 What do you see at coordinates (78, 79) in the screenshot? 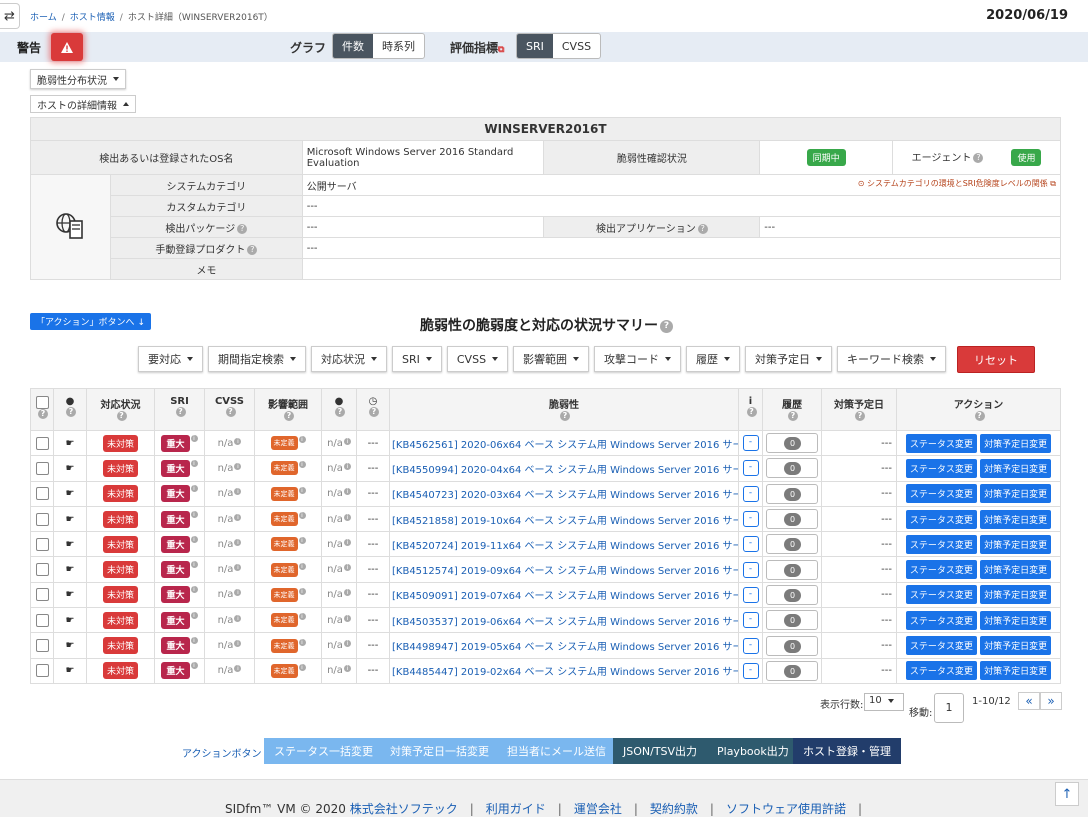
I see `distribution-dropdown: 脆弱性分布状況` at bounding box center [78, 79].